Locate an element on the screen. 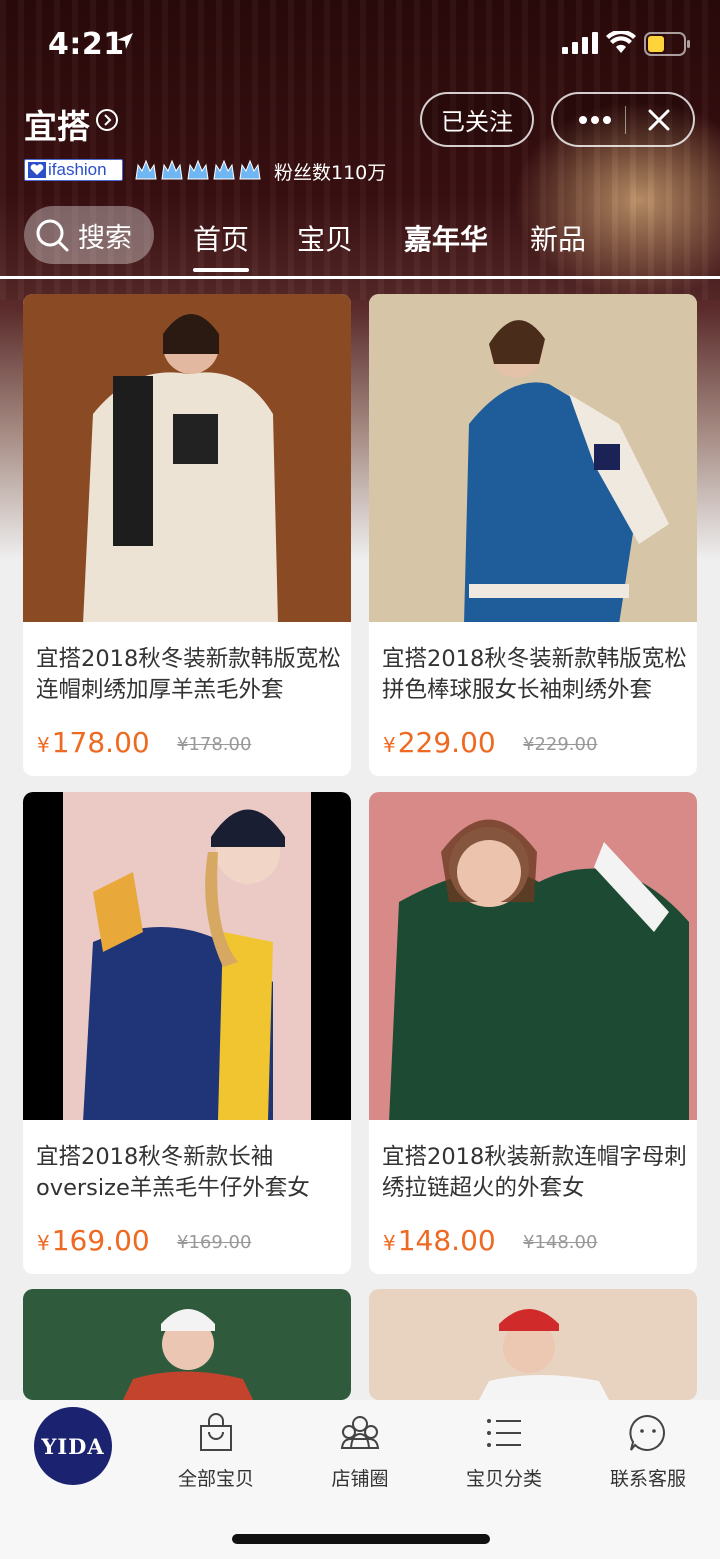  chat-icon is located at coordinates (647, 1432).